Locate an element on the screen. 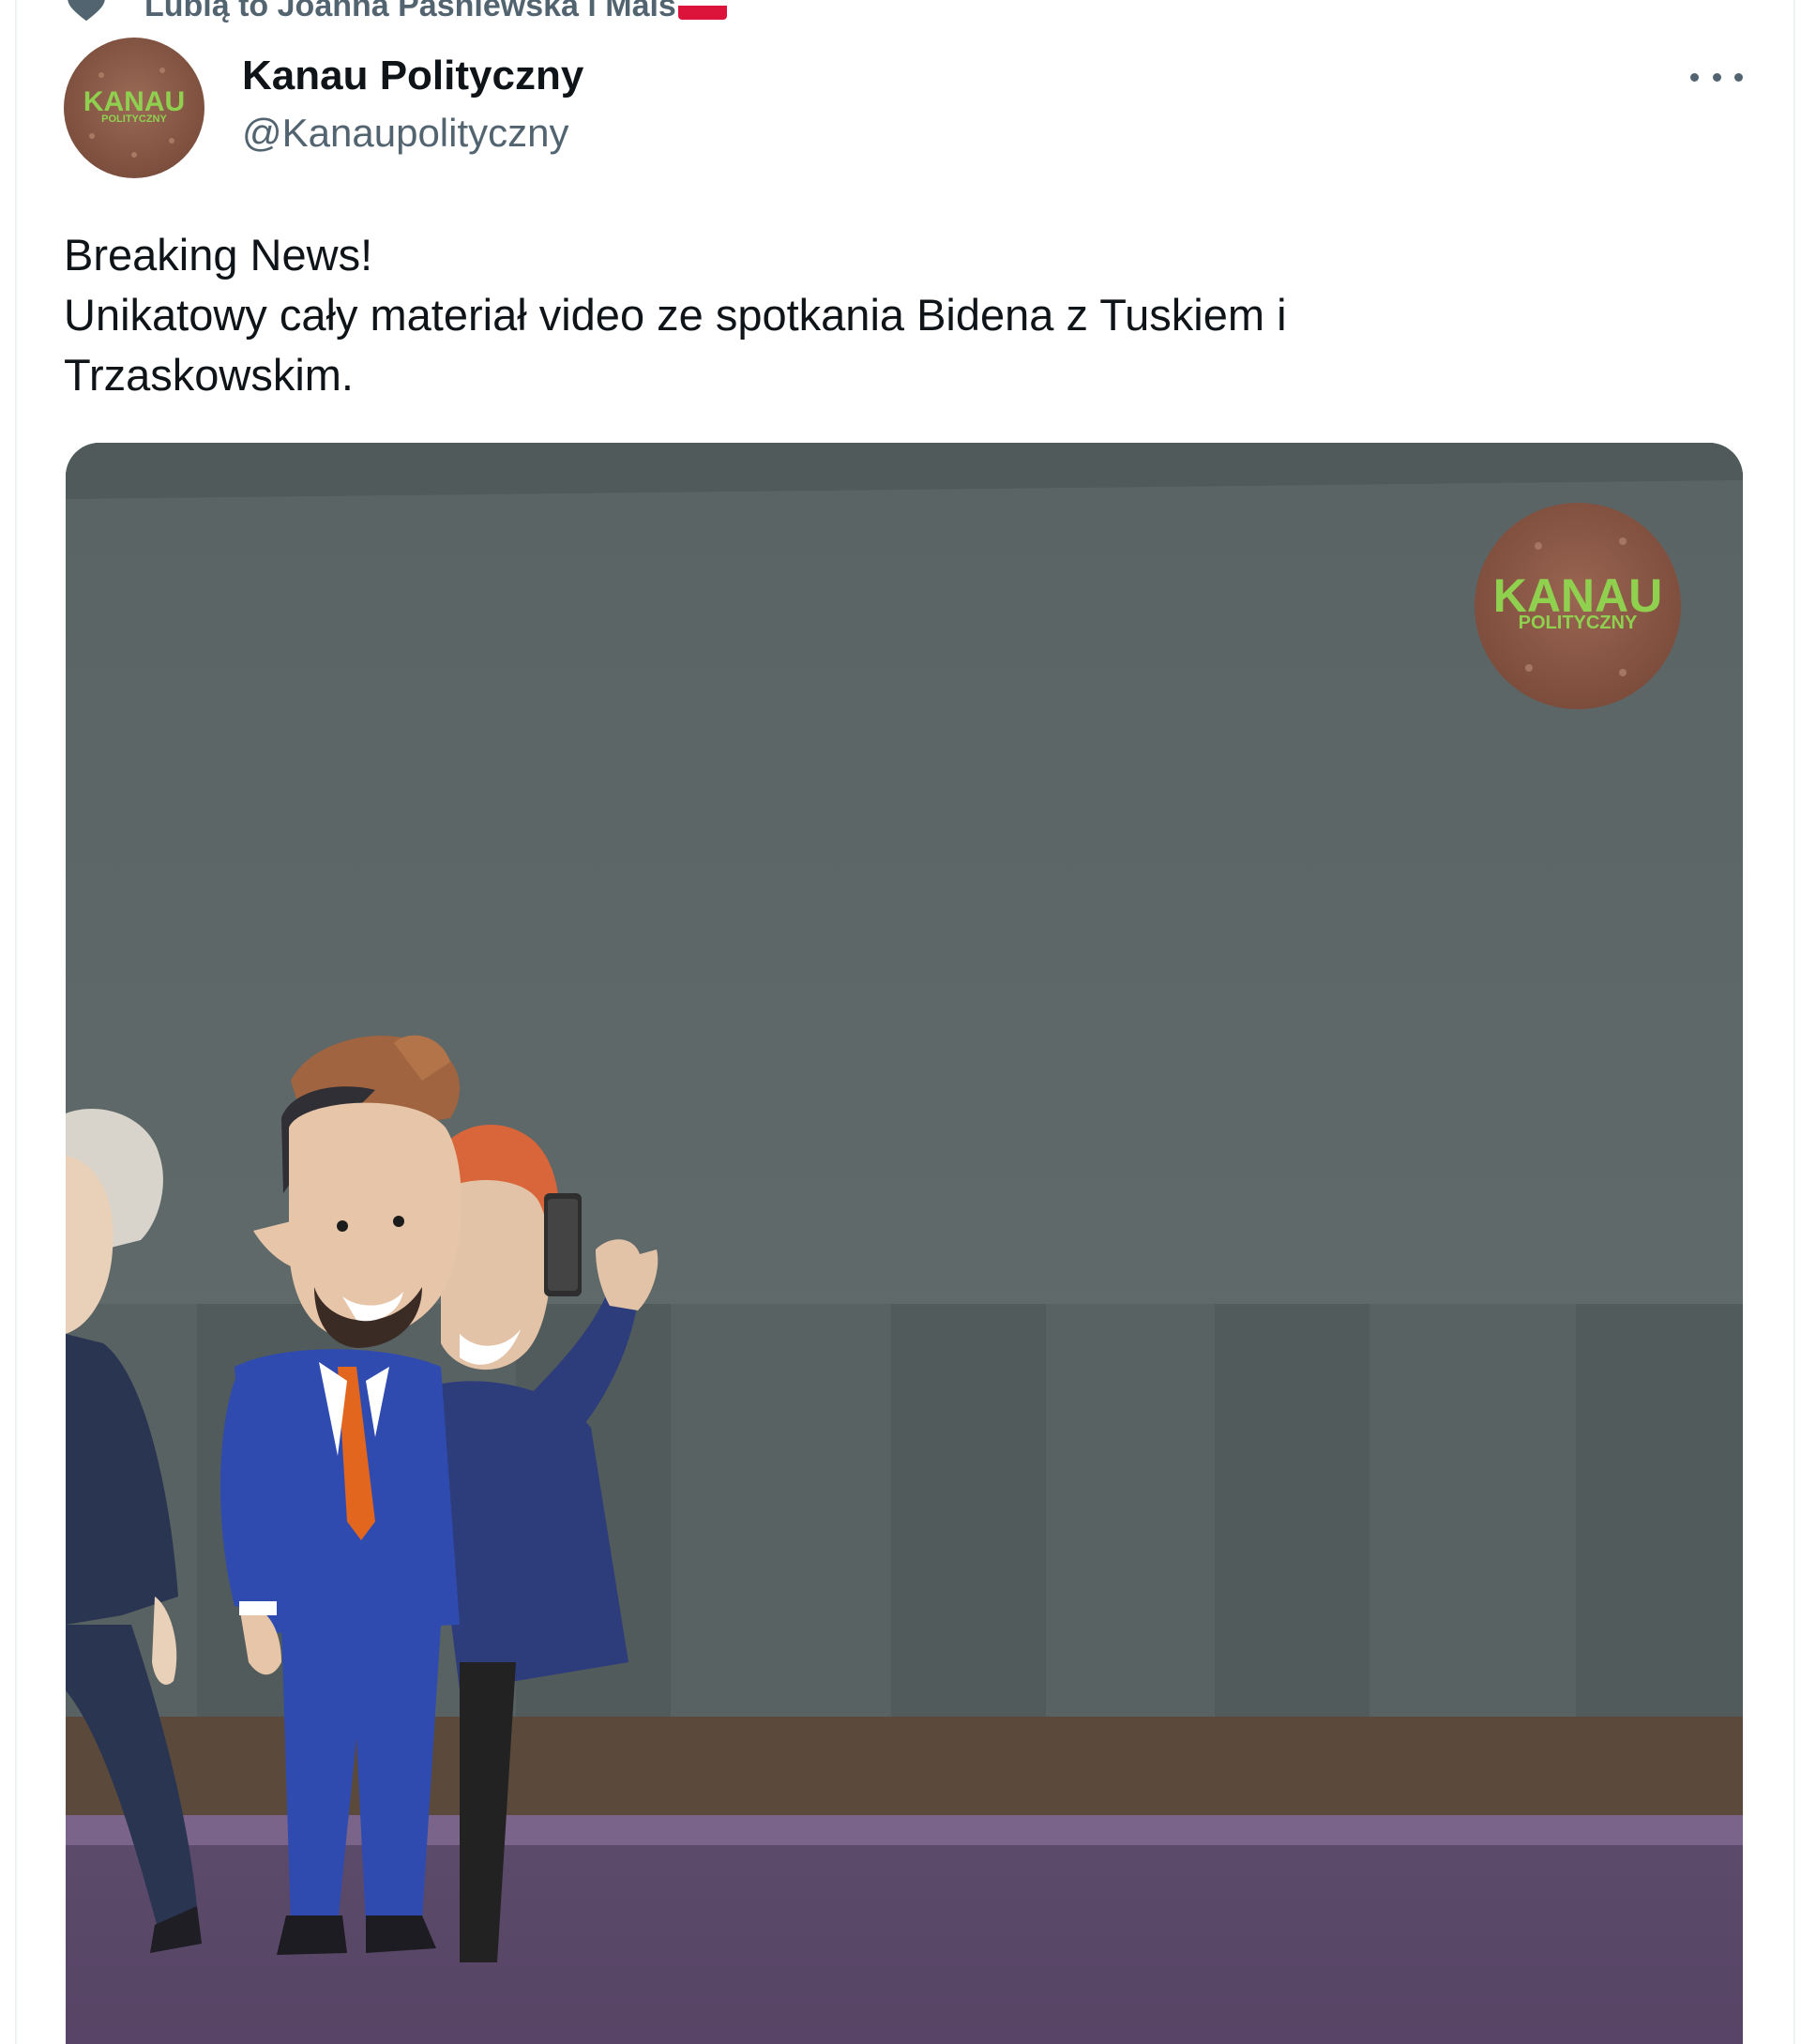 This screenshot has width=1801, height=2044. avatar-logo-subtext: POLITYCZNY is located at coordinates (134, 119).